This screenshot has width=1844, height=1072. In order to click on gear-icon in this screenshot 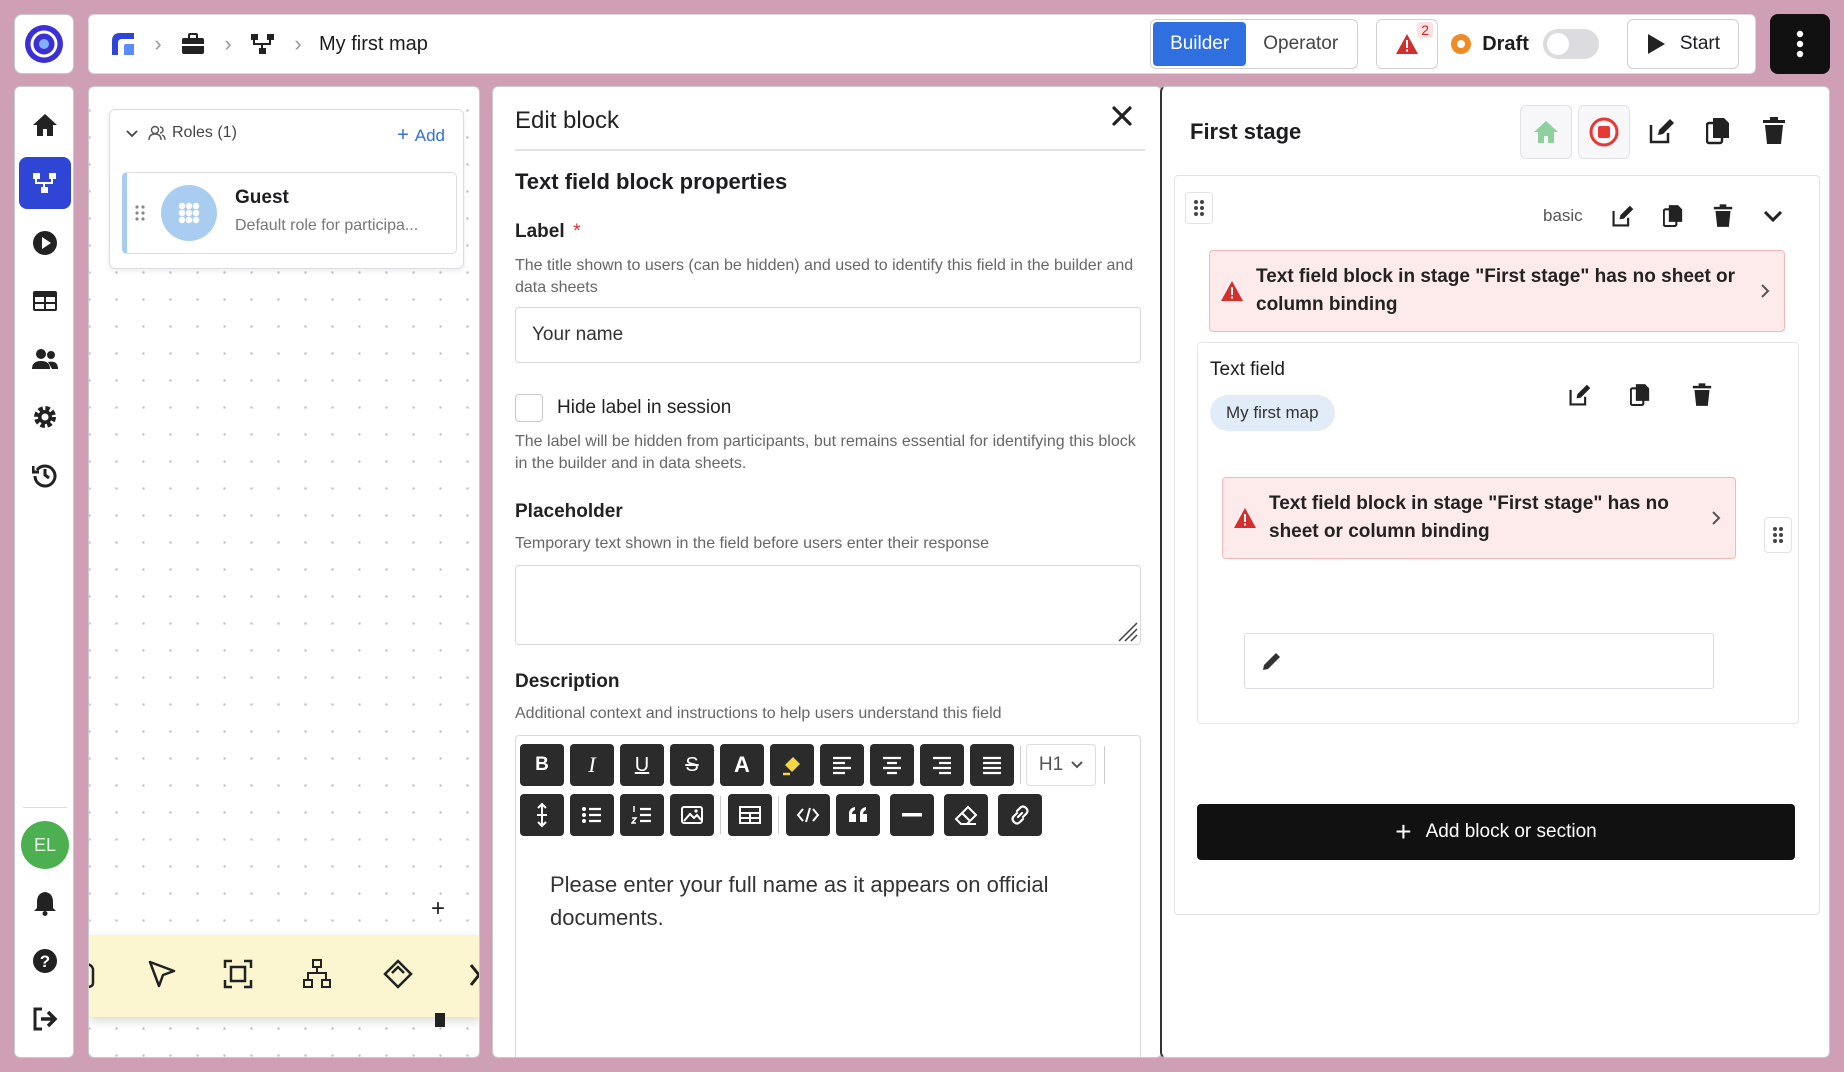, I will do `click(45, 417)`.